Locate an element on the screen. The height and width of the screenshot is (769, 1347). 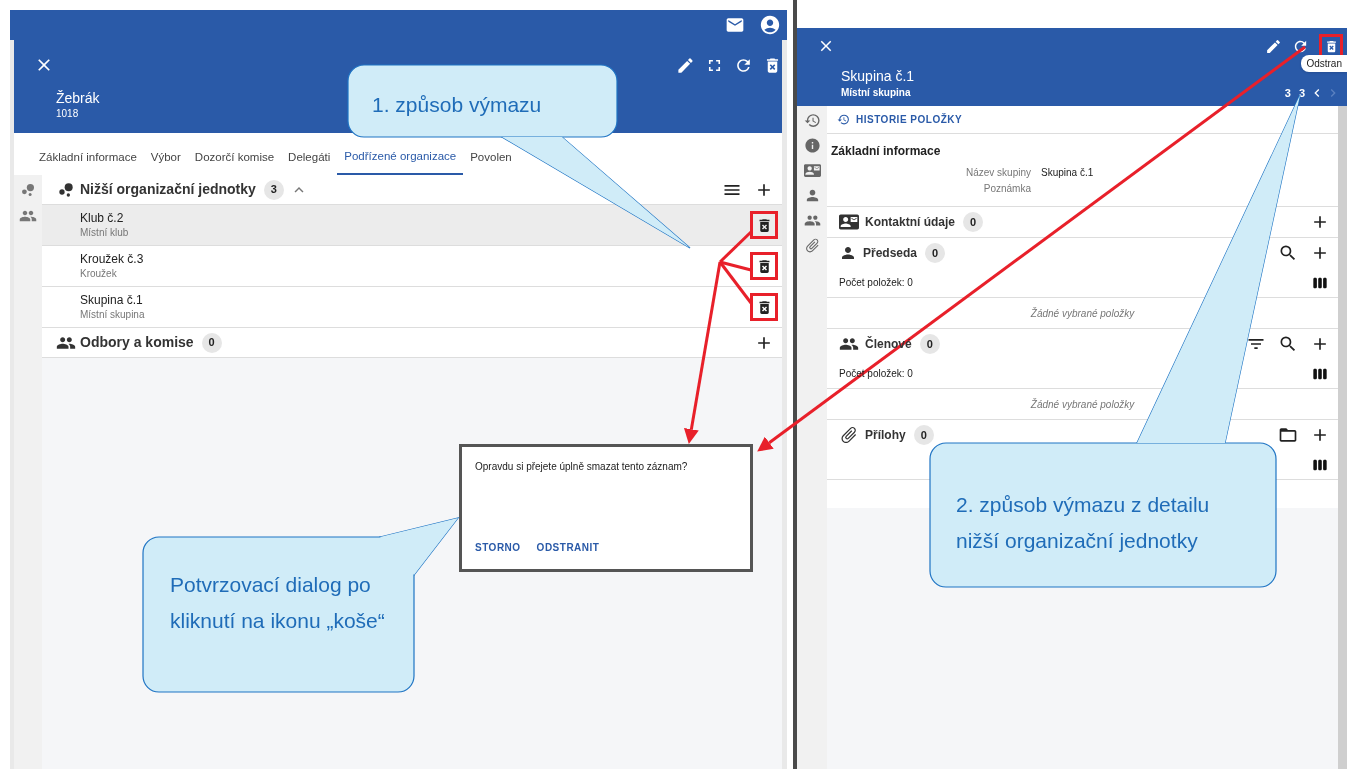
tab: Výbor is located at coordinates (165, 158).